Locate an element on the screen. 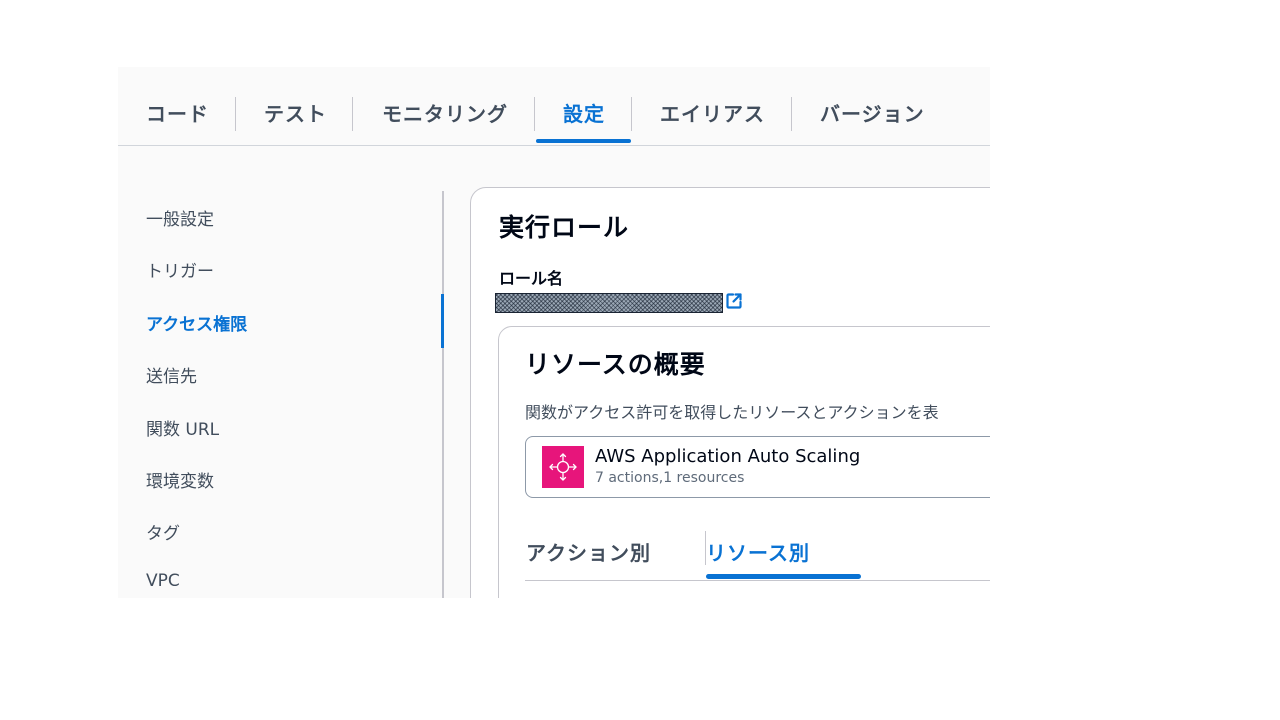  resource-summary-description: 関数がアクセス許可を取得したリソースとアクションを表 is located at coordinates (732, 412).